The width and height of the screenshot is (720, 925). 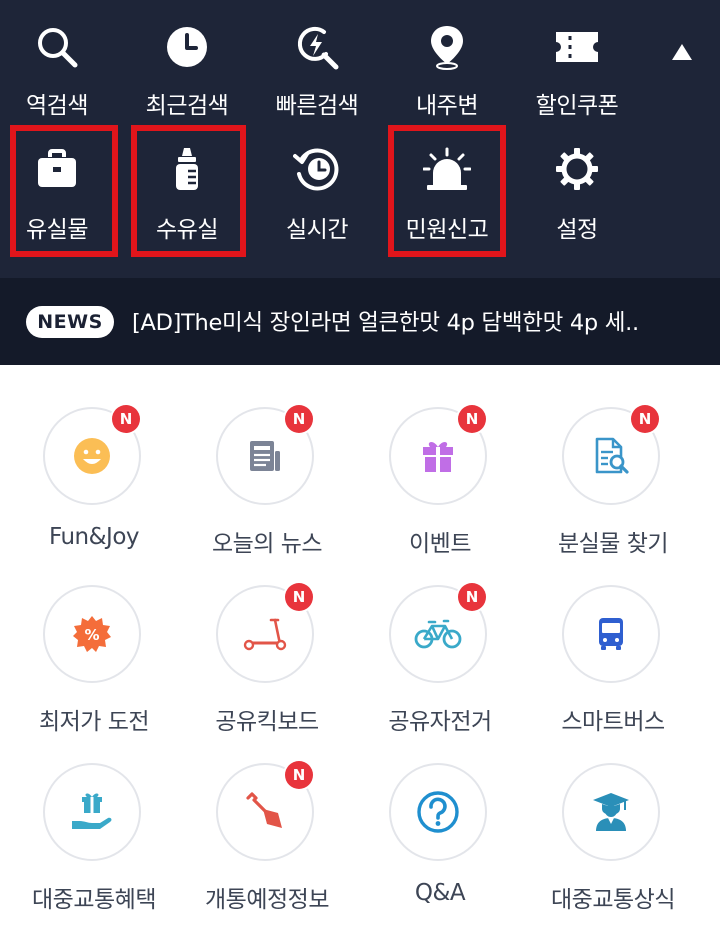 What do you see at coordinates (440, 486) in the screenshot?
I see `grid-item-event: N 이벤트` at bounding box center [440, 486].